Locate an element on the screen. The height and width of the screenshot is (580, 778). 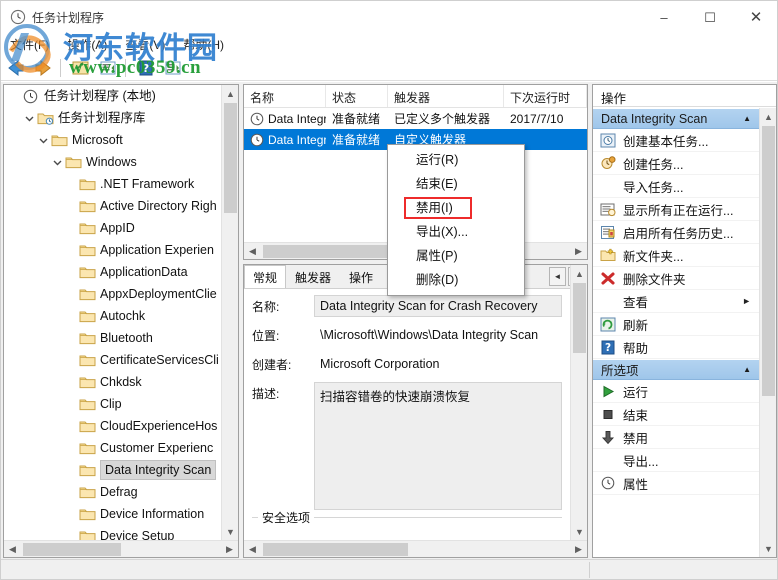
action-delete-folder: 删除文件夹 is located at coordinates (676, 278).